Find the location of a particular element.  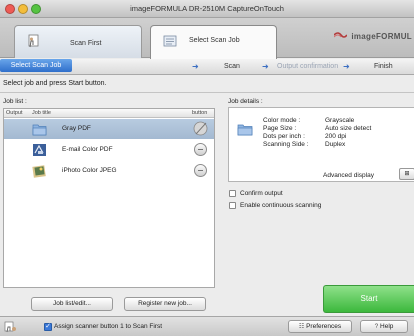

job-row-gray-pdf: Gray PDF is located at coordinates (109, 129).